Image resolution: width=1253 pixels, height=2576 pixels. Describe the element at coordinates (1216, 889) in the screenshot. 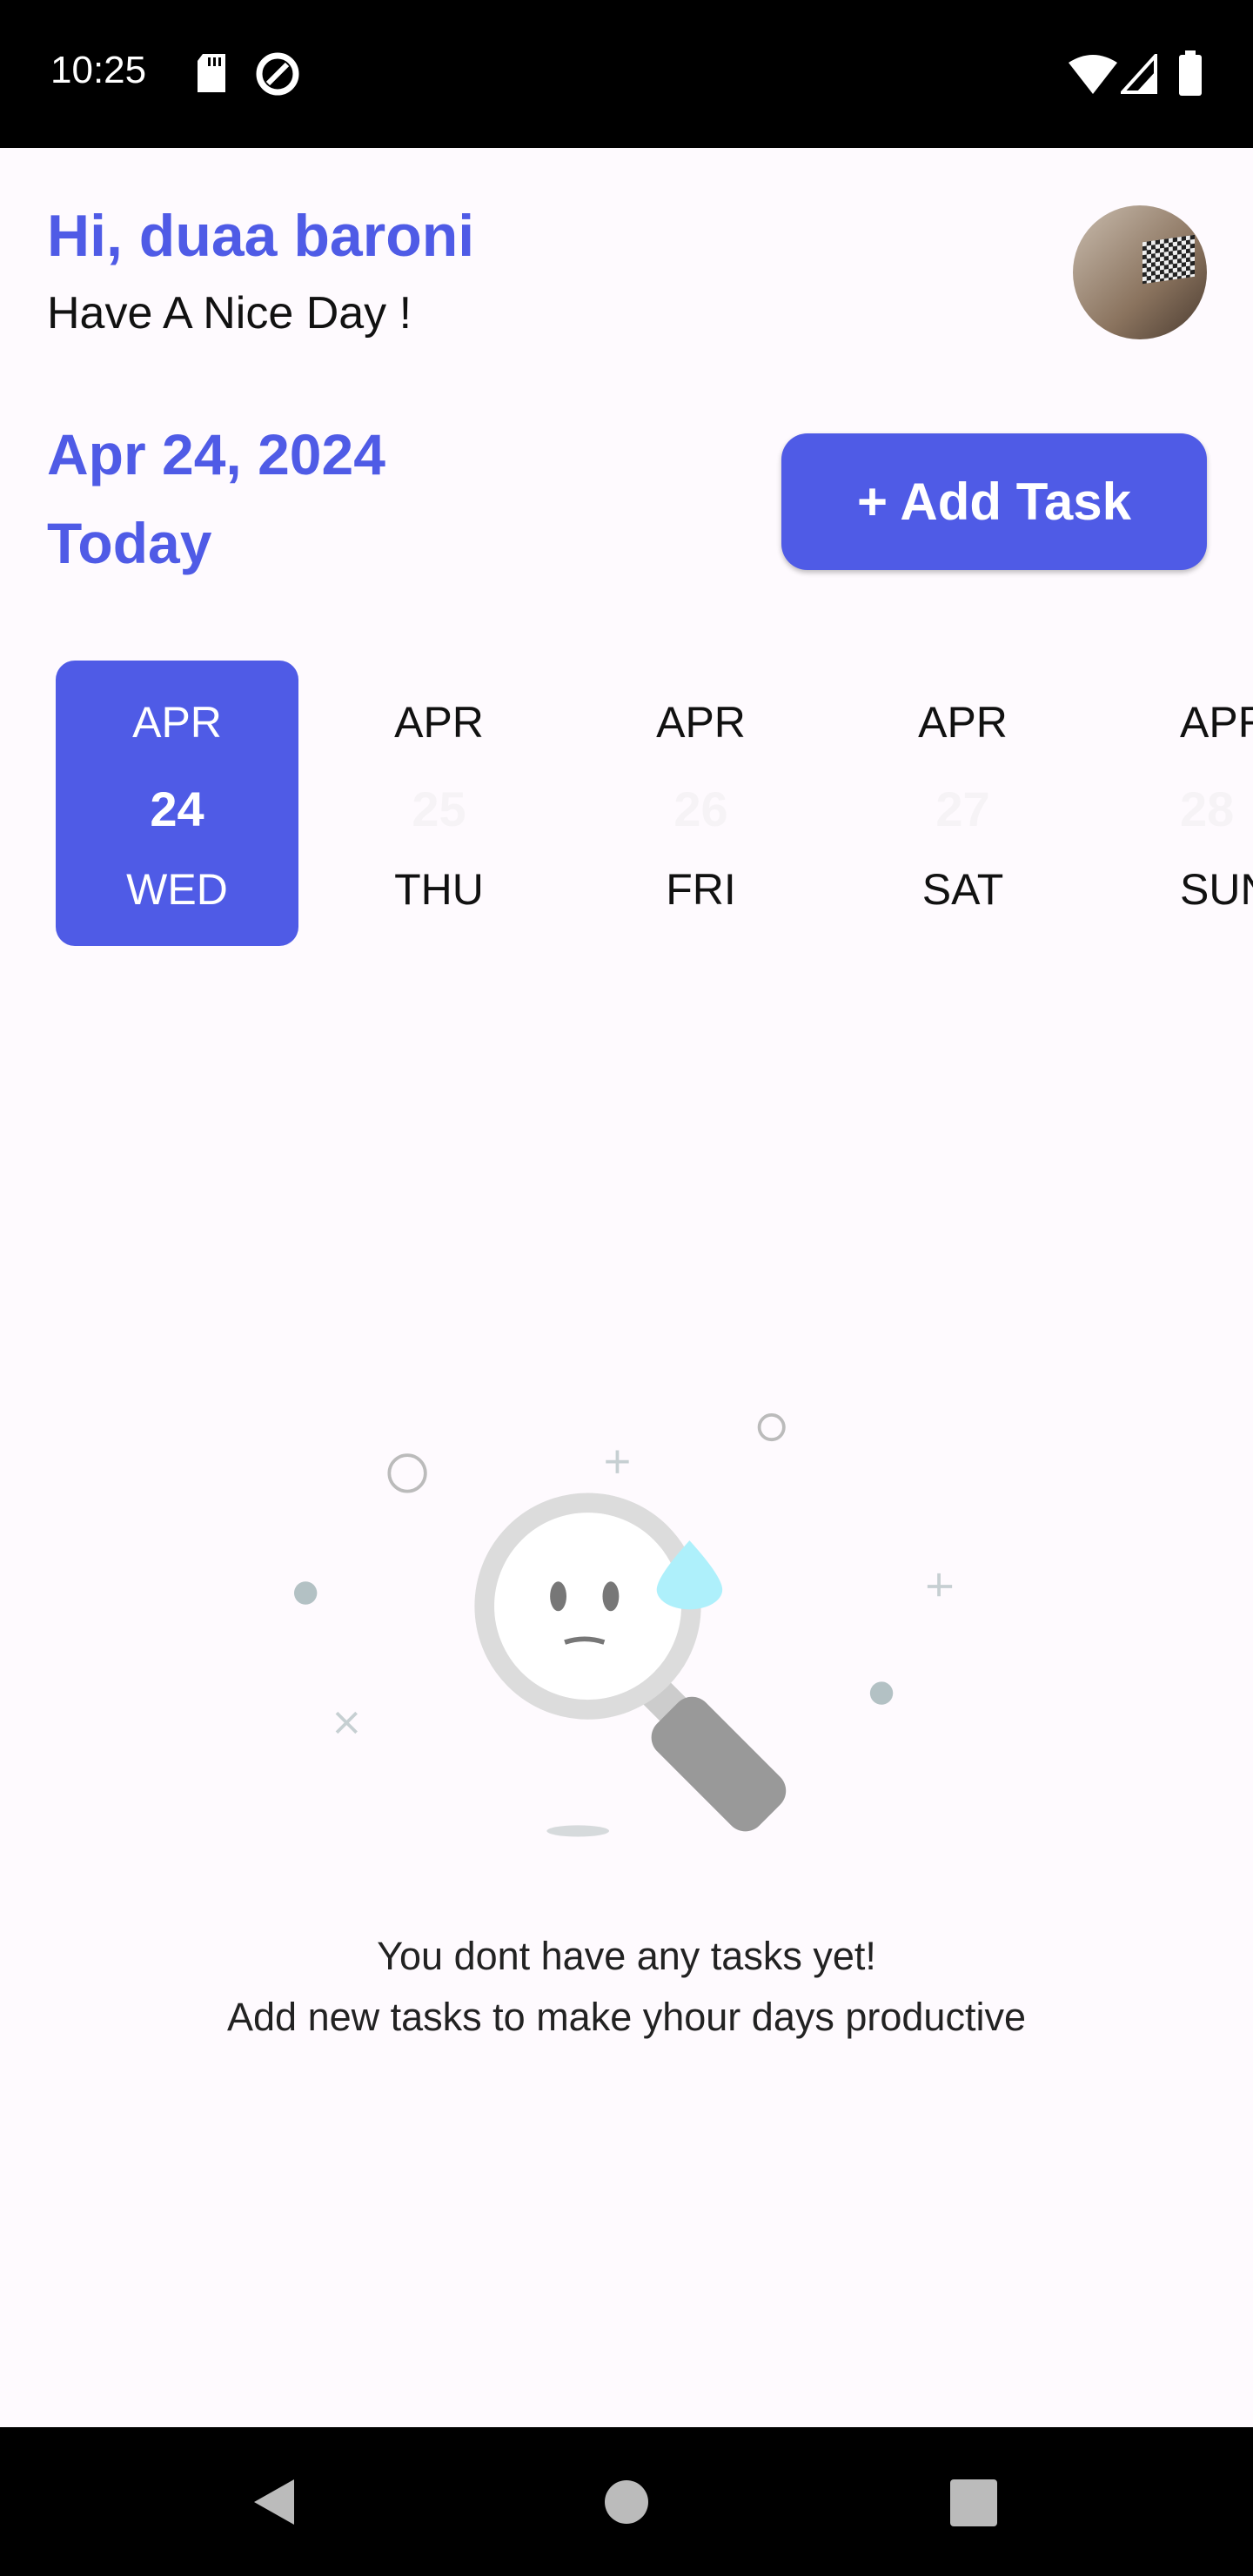

I see `date-weekday: SUN` at that location.